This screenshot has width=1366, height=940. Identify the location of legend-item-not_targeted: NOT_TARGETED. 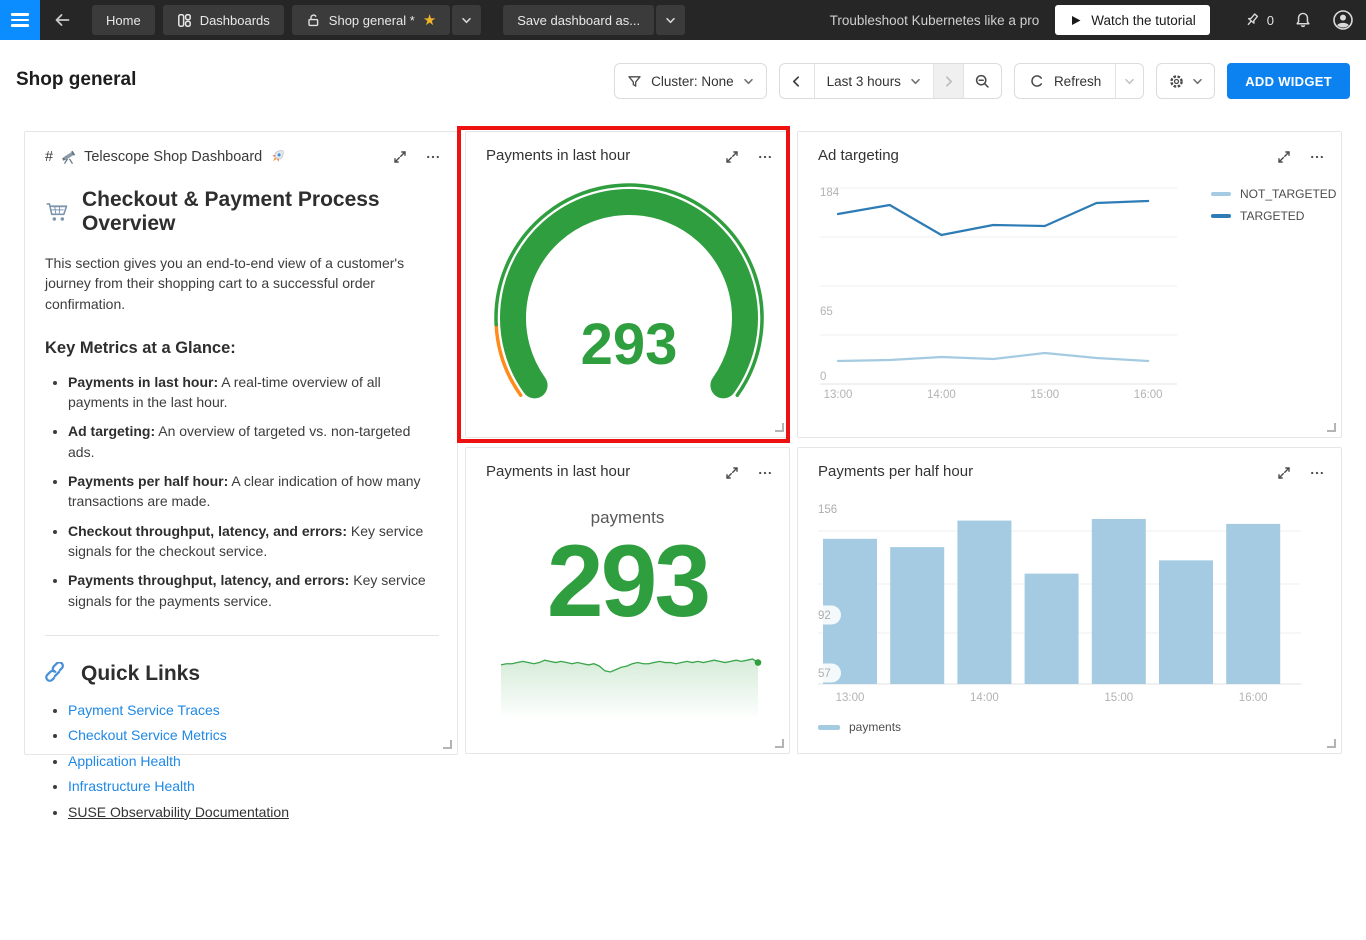
(1273, 194).